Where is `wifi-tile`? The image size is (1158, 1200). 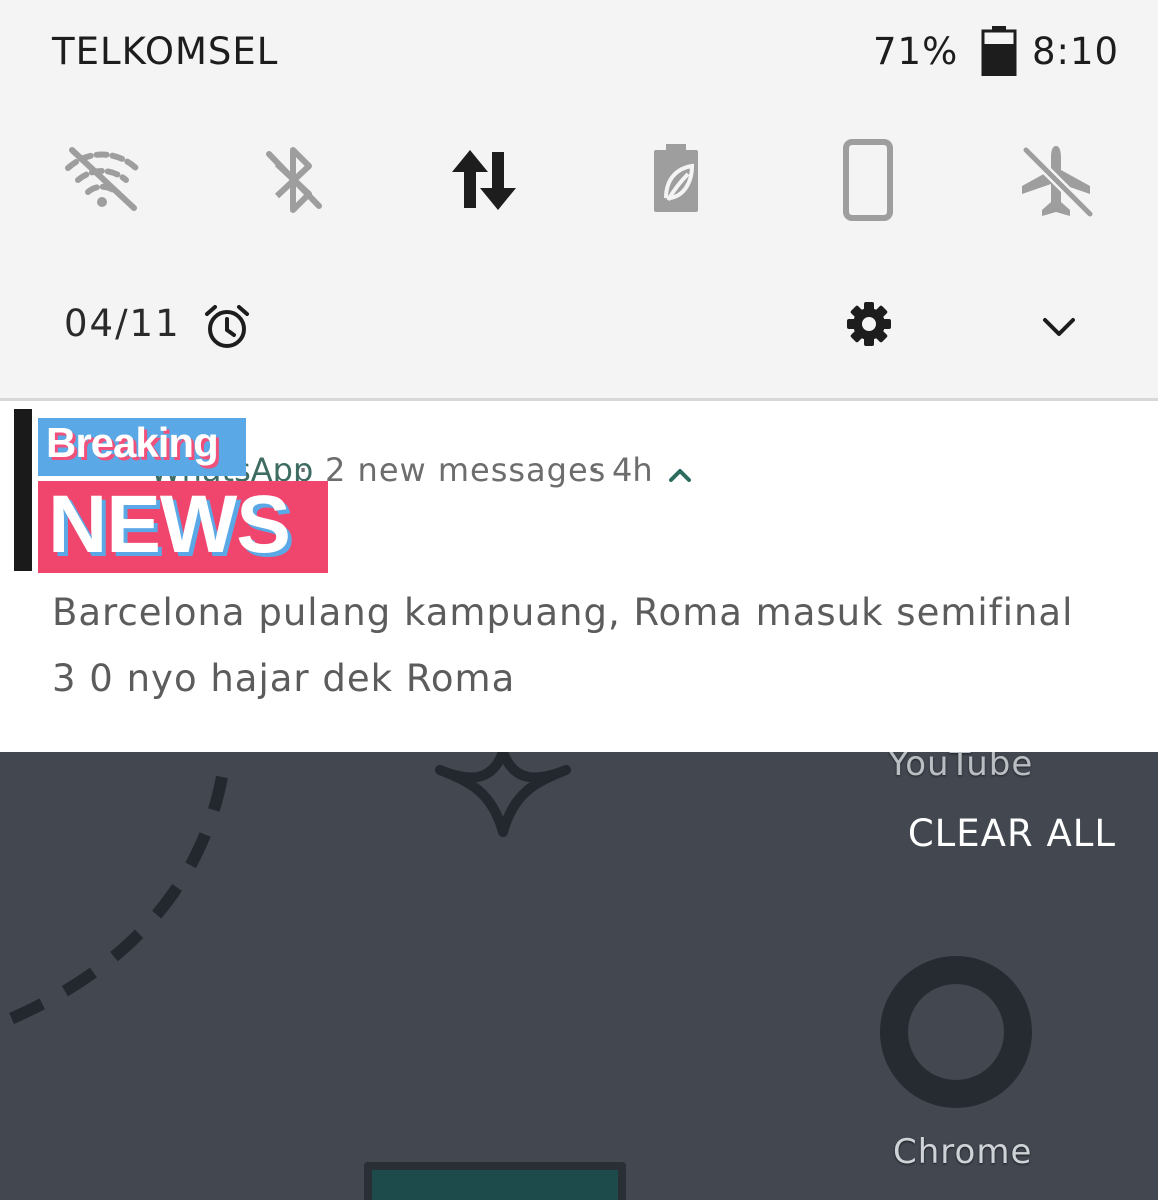
wifi-tile is located at coordinates (102, 180).